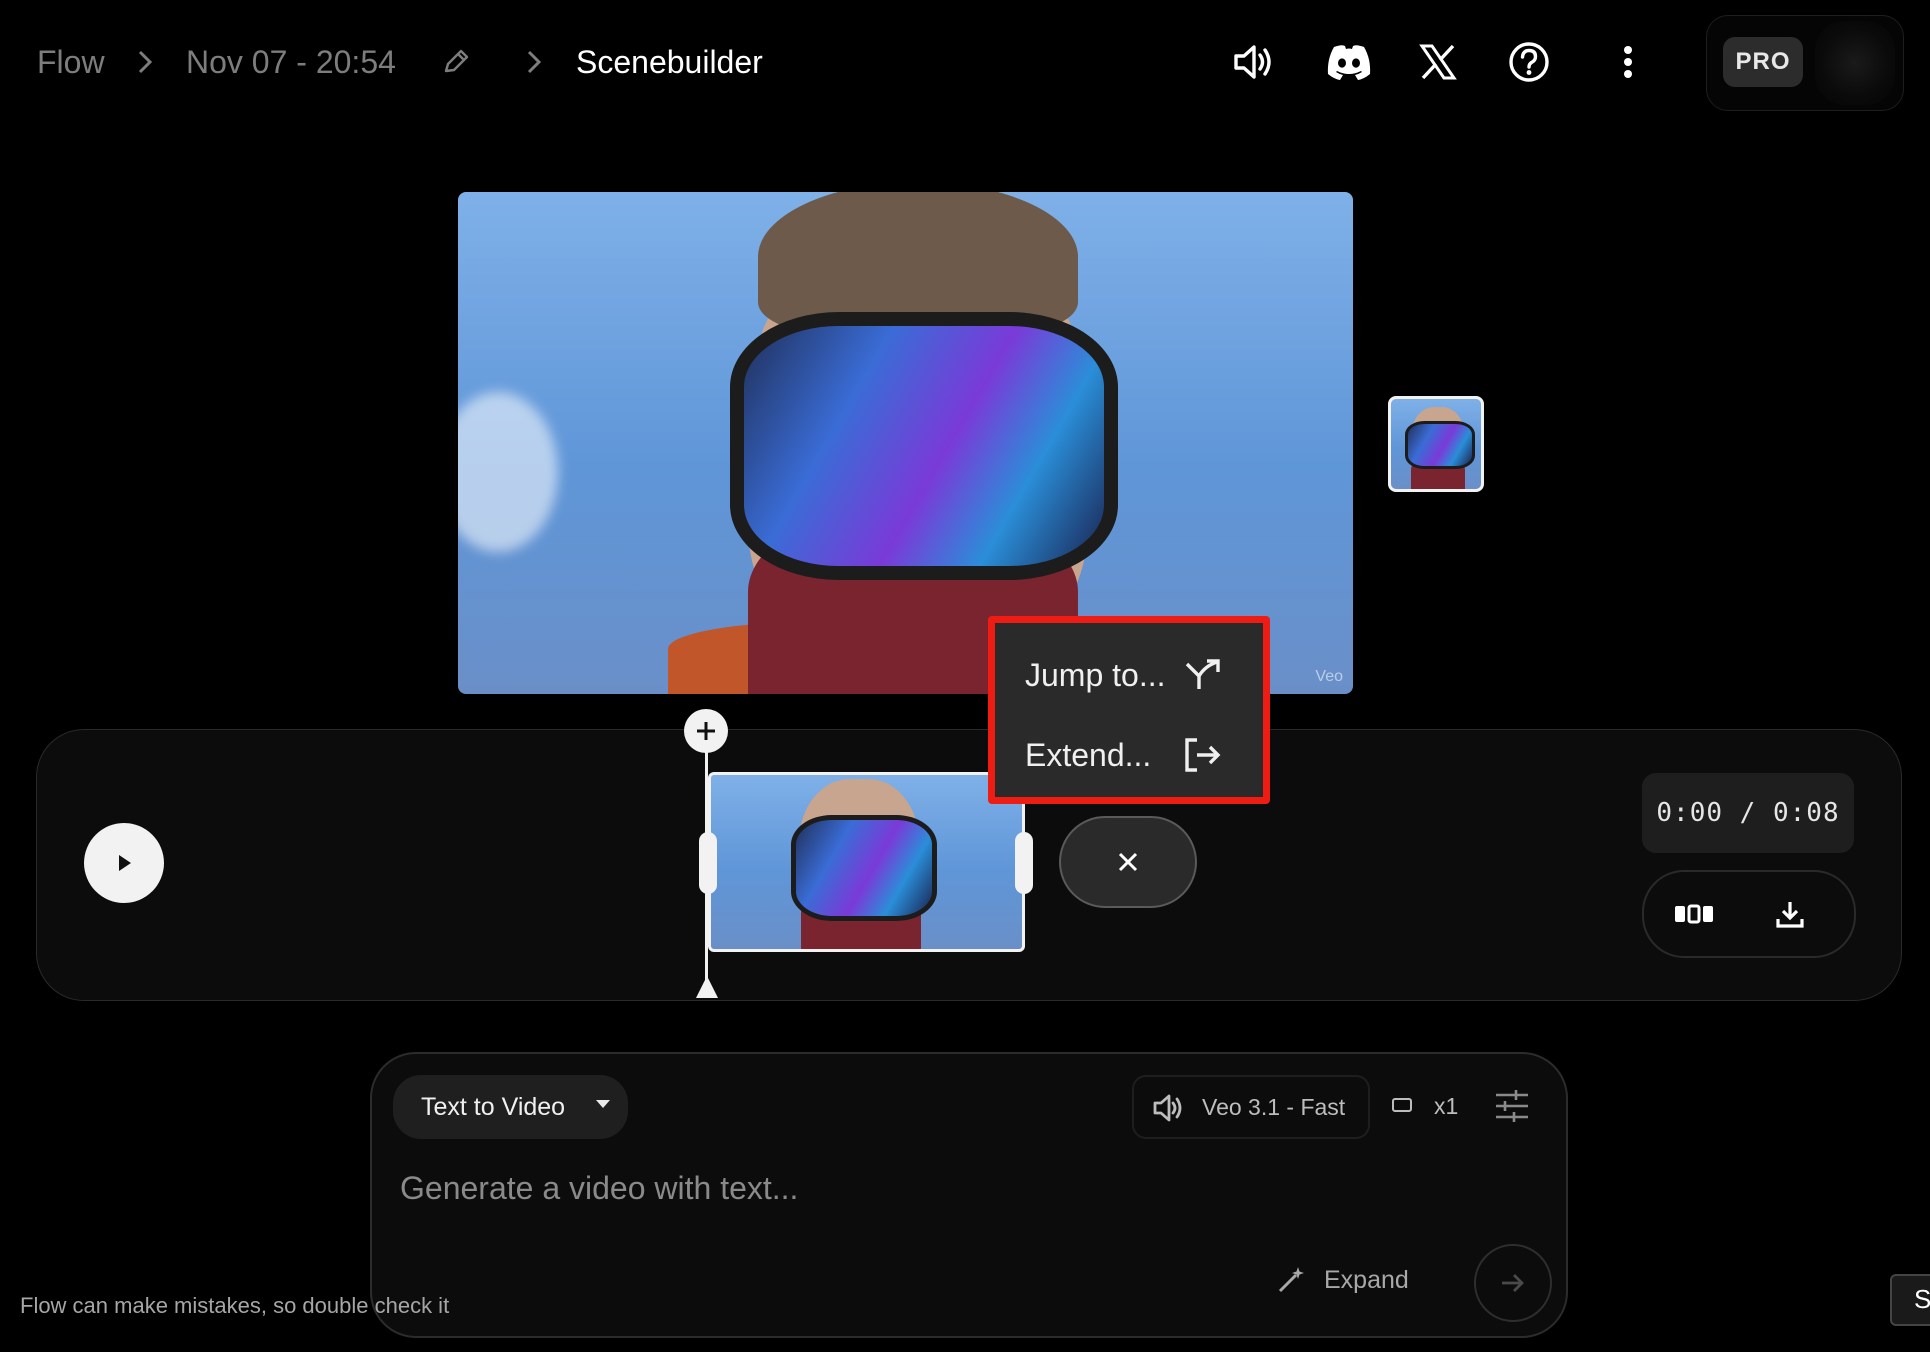 The image size is (1930, 1352). I want to click on send-button, so click(1513, 1283).